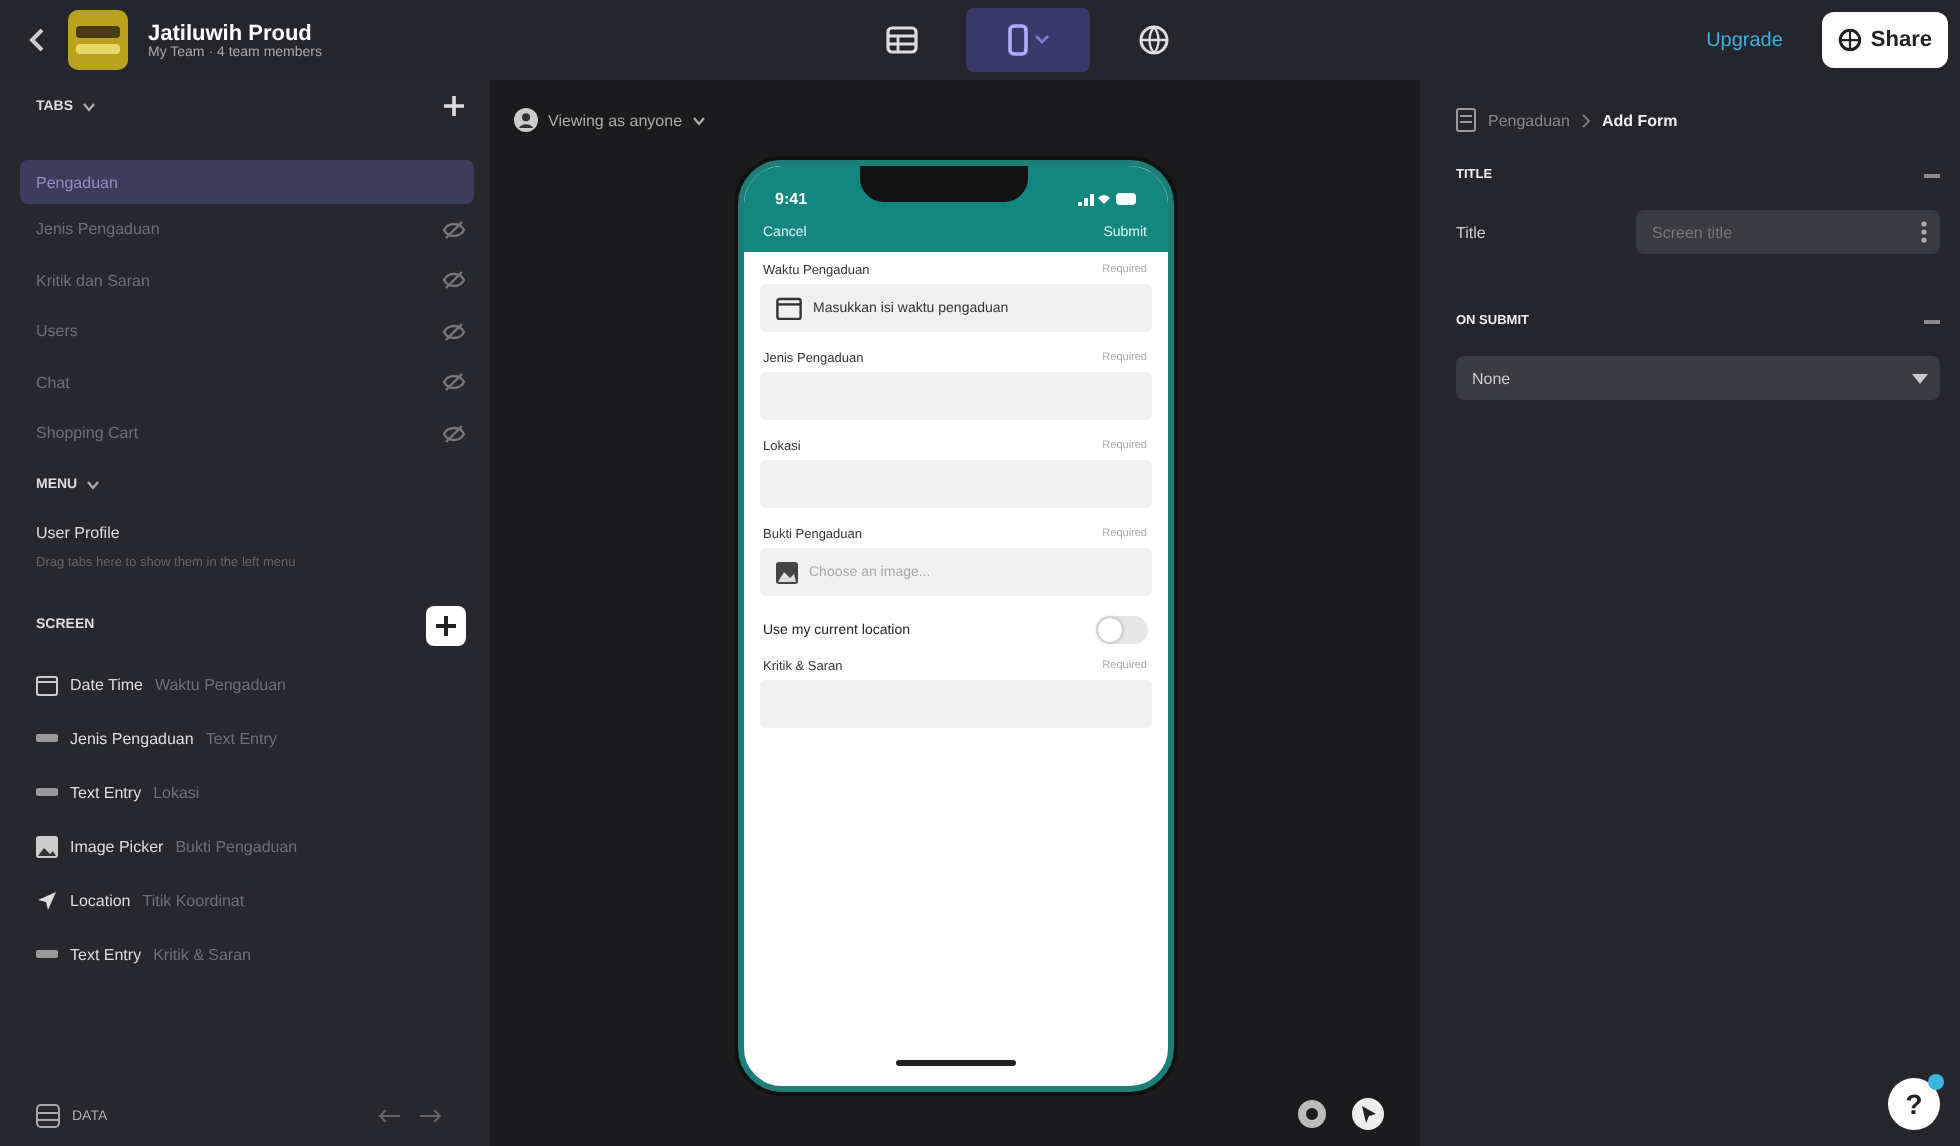 The height and width of the screenshot is (1146, 1960). I want to click on notification-badge, so click(1936, 1082).